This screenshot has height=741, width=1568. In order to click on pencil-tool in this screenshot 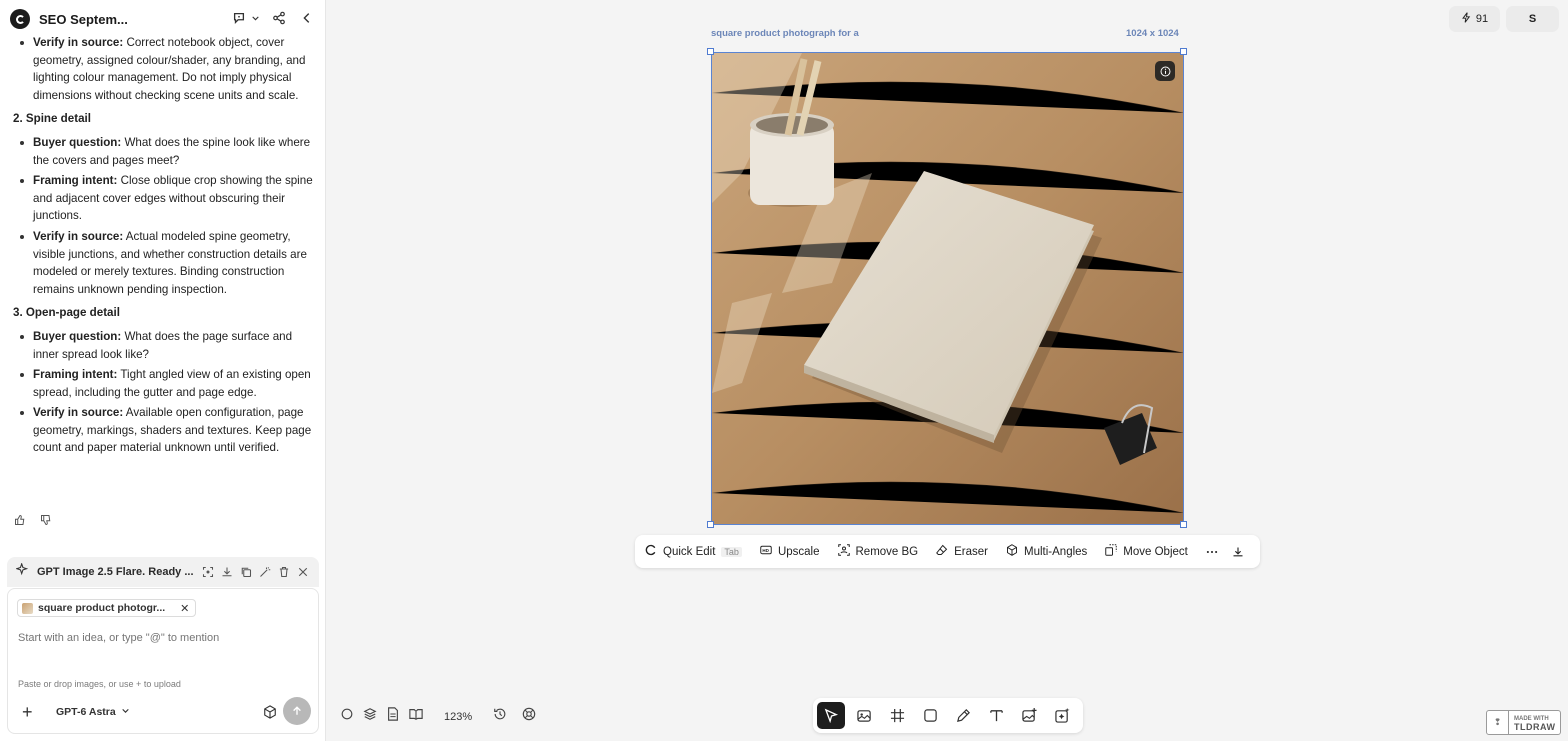, I will do `click(963, 715)`.